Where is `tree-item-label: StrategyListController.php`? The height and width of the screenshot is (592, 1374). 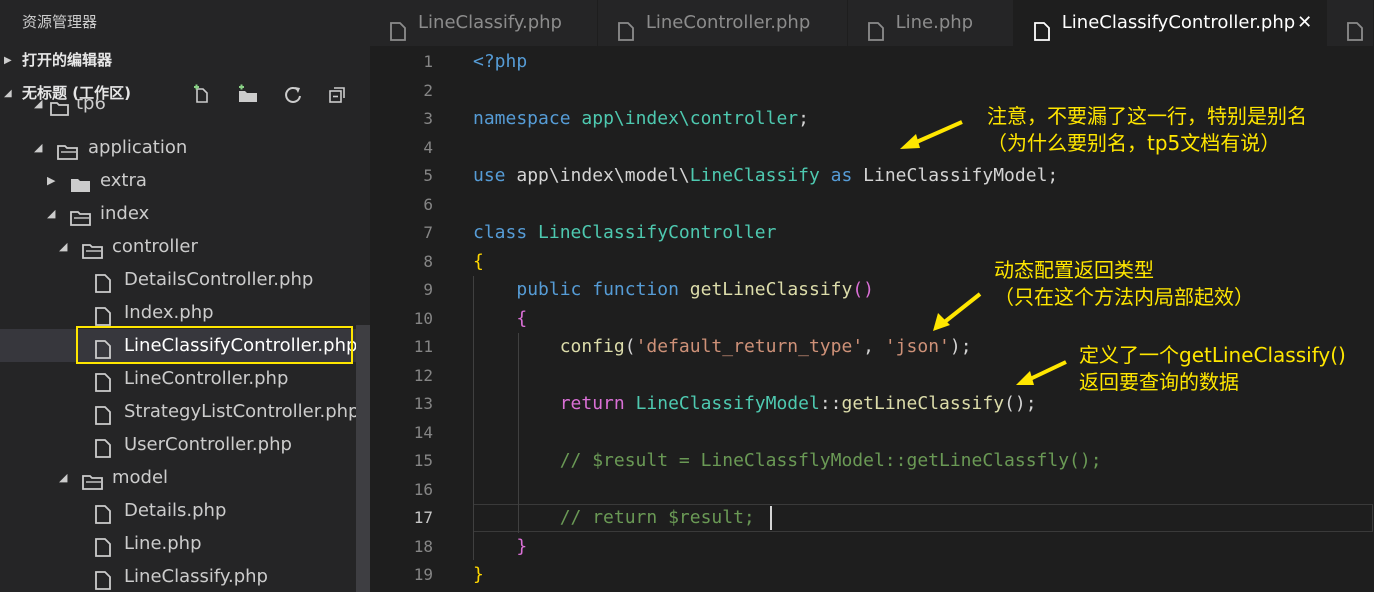 tree-item-label: StrategyListController.php is located at coordinates (242, 411).